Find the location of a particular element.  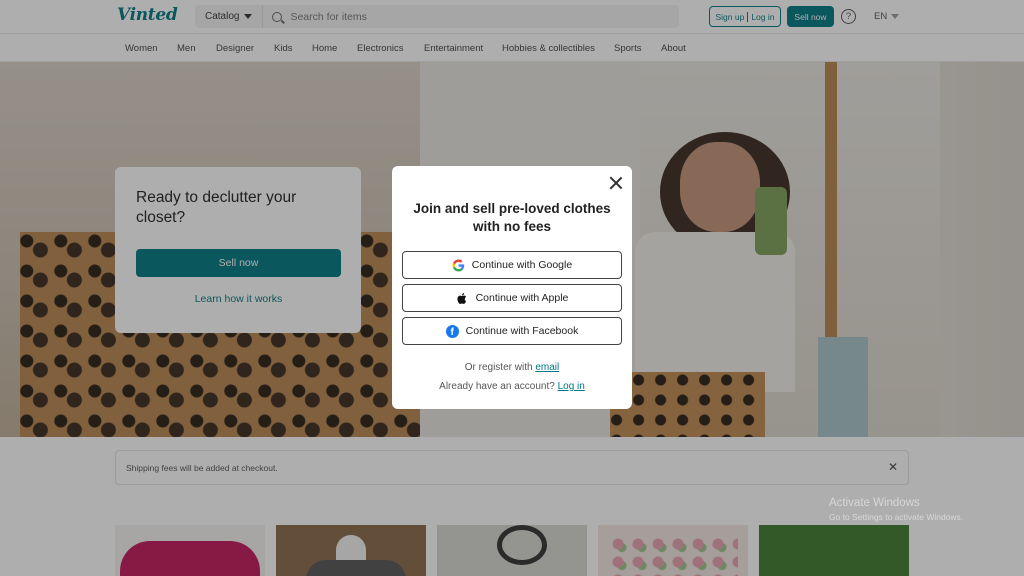

facebook-icon: f is located at coordinates (452, 331).